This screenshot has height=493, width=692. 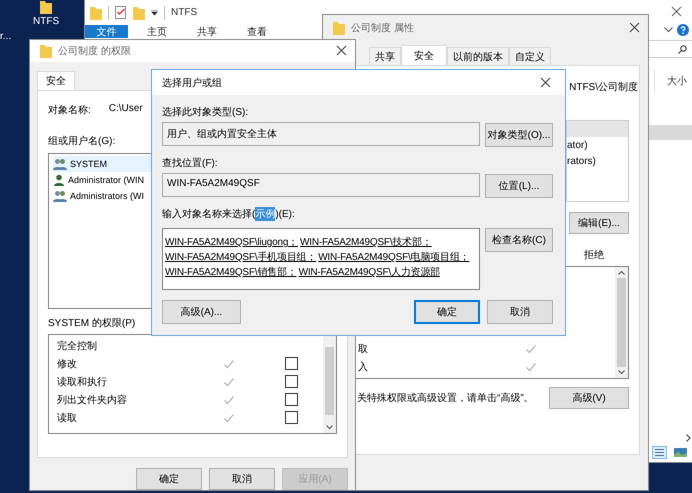 What do you see at coordinates (67, 418) in the screenshot?
I see `permission-name: 读取` at bounding box center [67, 418].